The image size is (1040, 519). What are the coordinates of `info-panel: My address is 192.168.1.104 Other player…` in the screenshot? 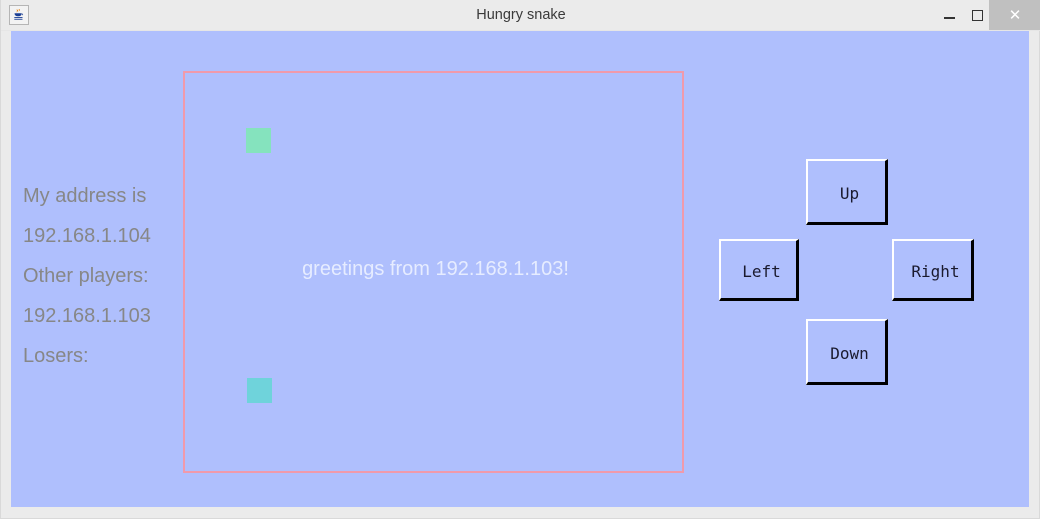 It's located at (113, 276).